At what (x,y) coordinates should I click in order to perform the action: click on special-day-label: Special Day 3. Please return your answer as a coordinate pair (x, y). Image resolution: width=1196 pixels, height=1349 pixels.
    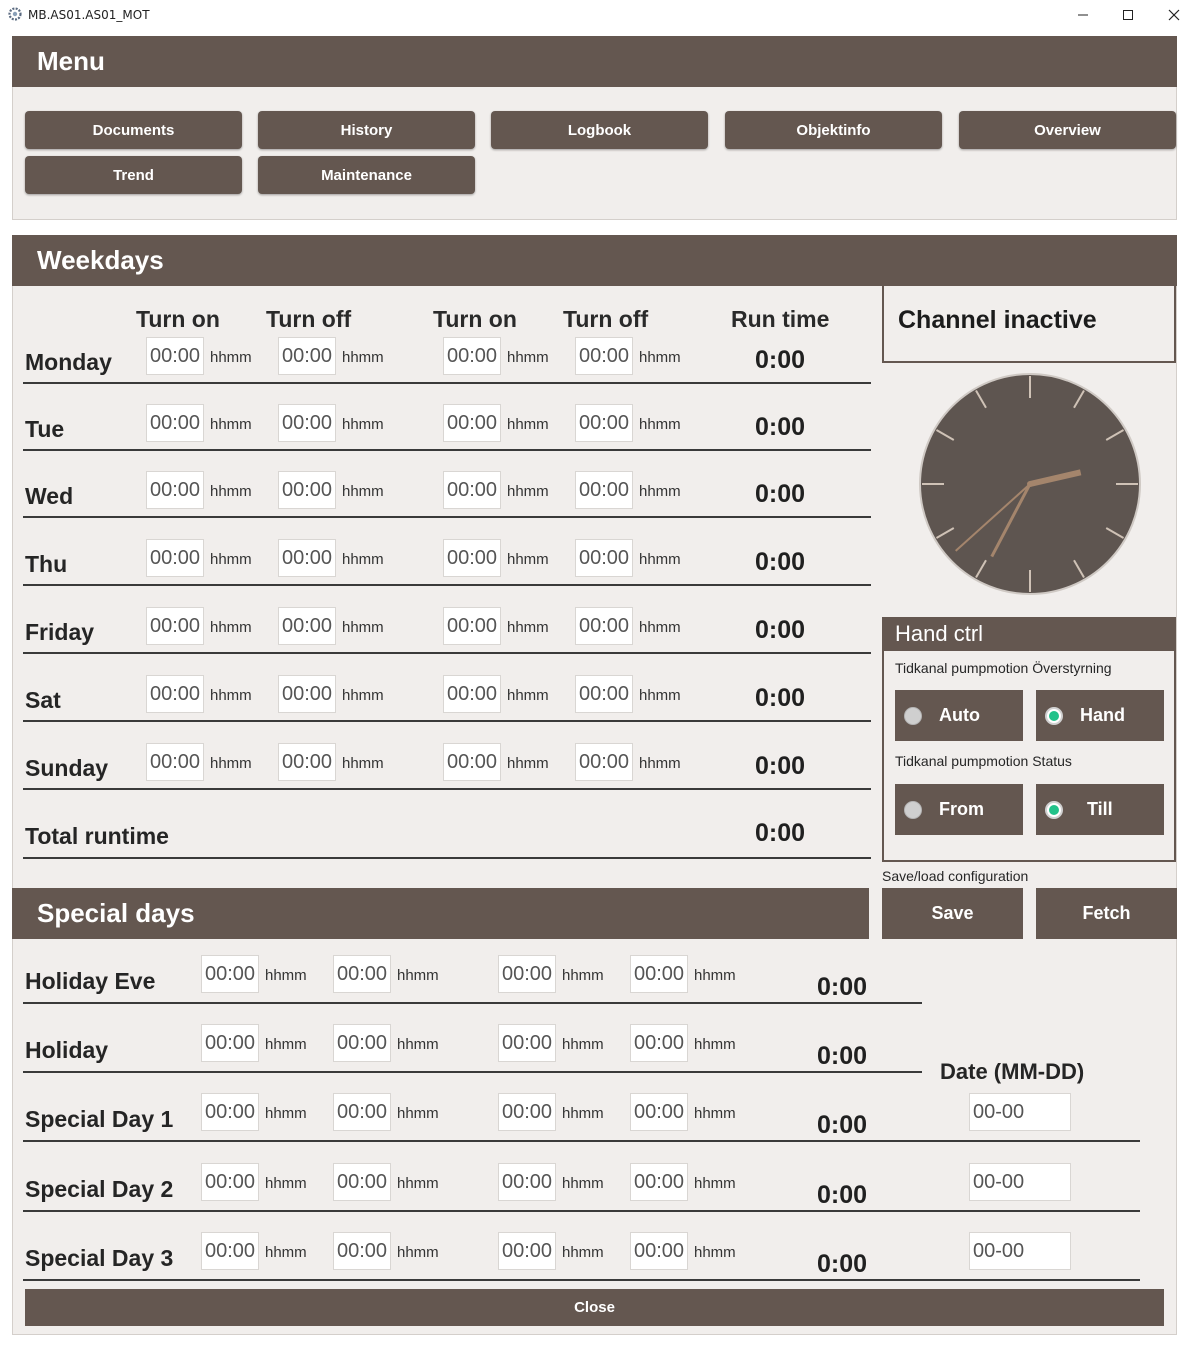
    Looking at the image, I should click on (99, 1258).